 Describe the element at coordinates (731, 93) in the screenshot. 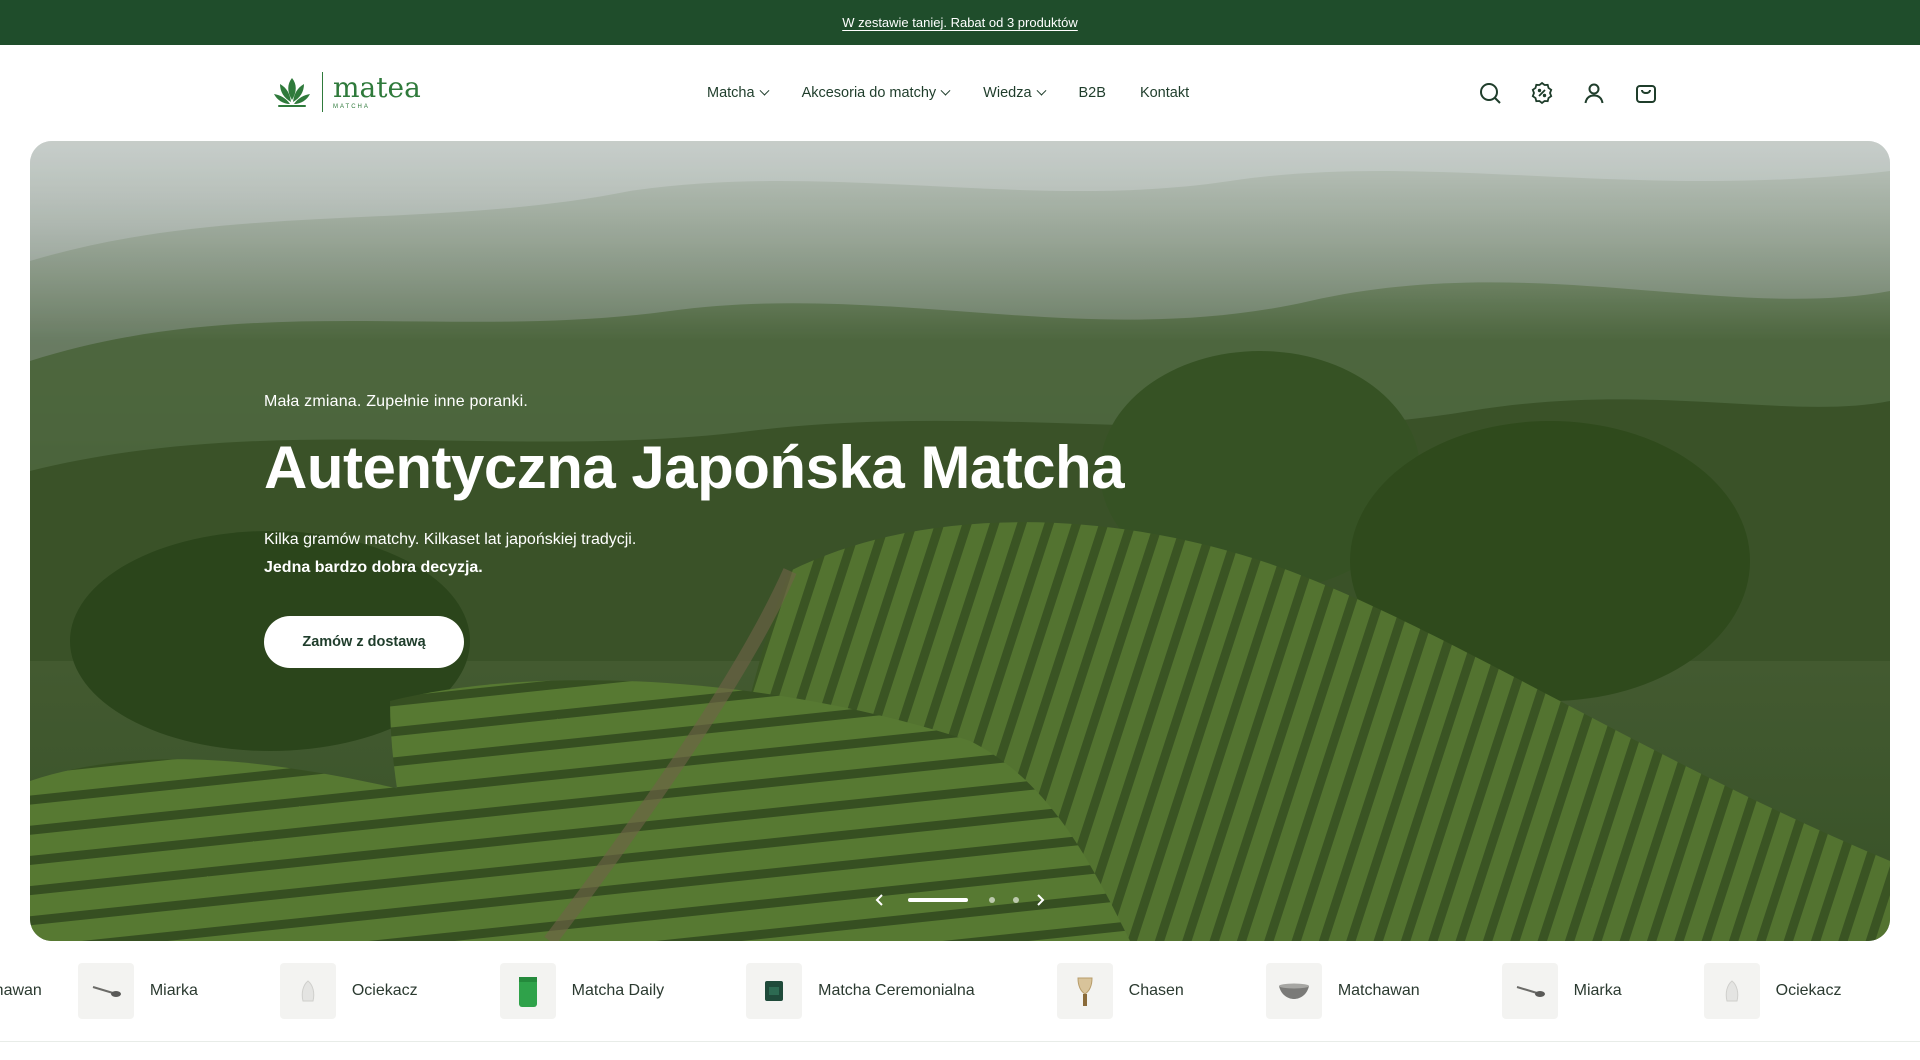

I see `nav-item-label: Matcha` at that location.